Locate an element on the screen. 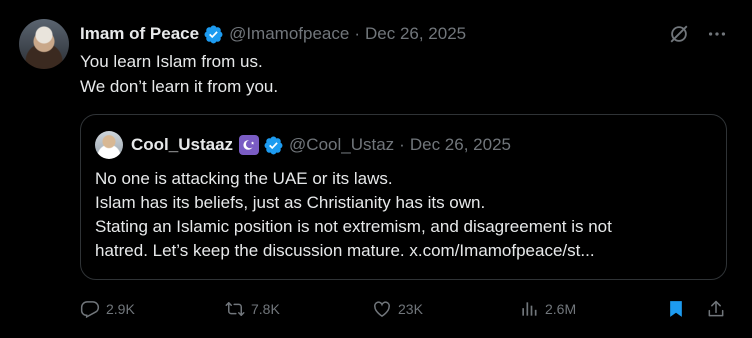 The width and height of the screenshot is (752, 338). share-icon is located at coordinates (716, 308).